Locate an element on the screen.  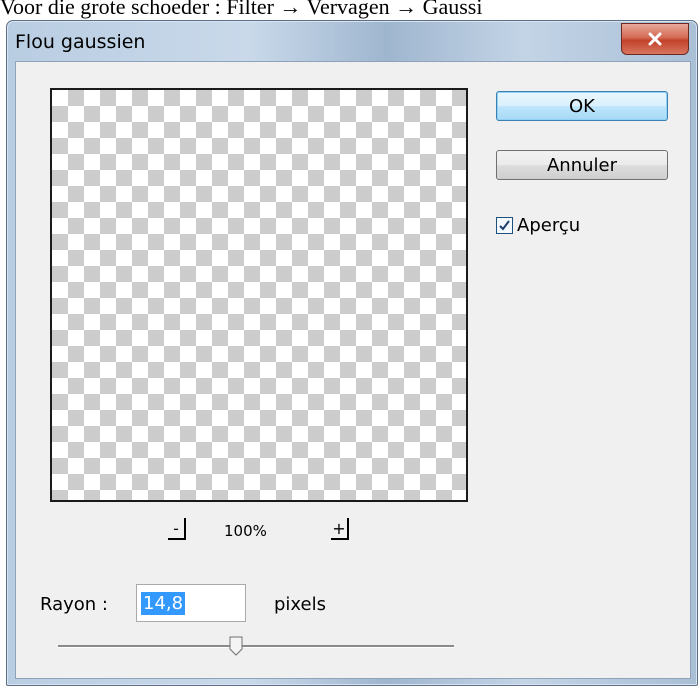
close-button is located at coordinates (655, 39).